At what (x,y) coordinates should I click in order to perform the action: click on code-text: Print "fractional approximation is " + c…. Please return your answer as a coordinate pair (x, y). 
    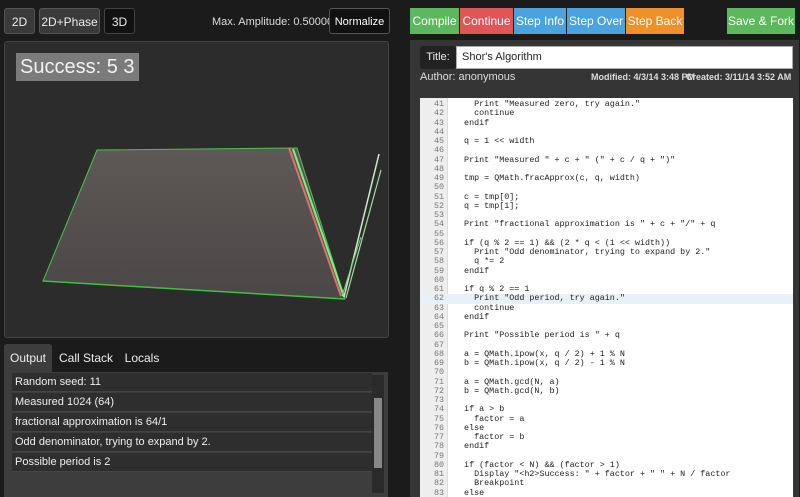
    Looking at the image, I should click on (585, 224).